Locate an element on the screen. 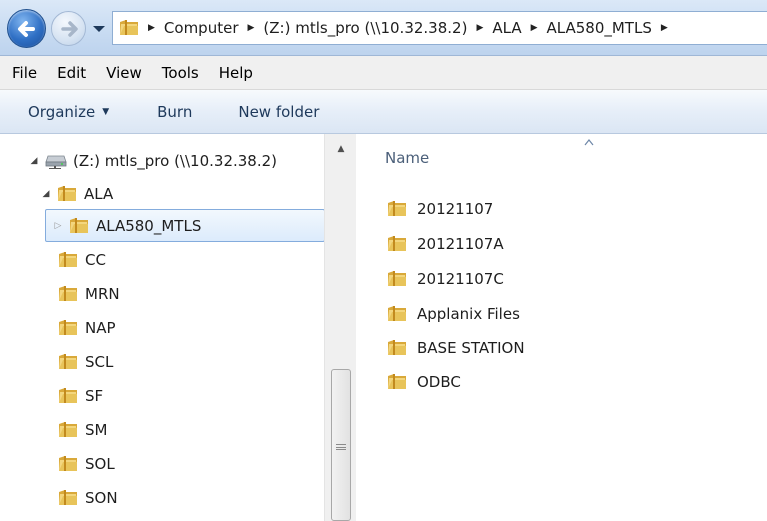 The image size is (767, 521). tree-item-ala: ◢ ALA is located at coordinates (77, 193).